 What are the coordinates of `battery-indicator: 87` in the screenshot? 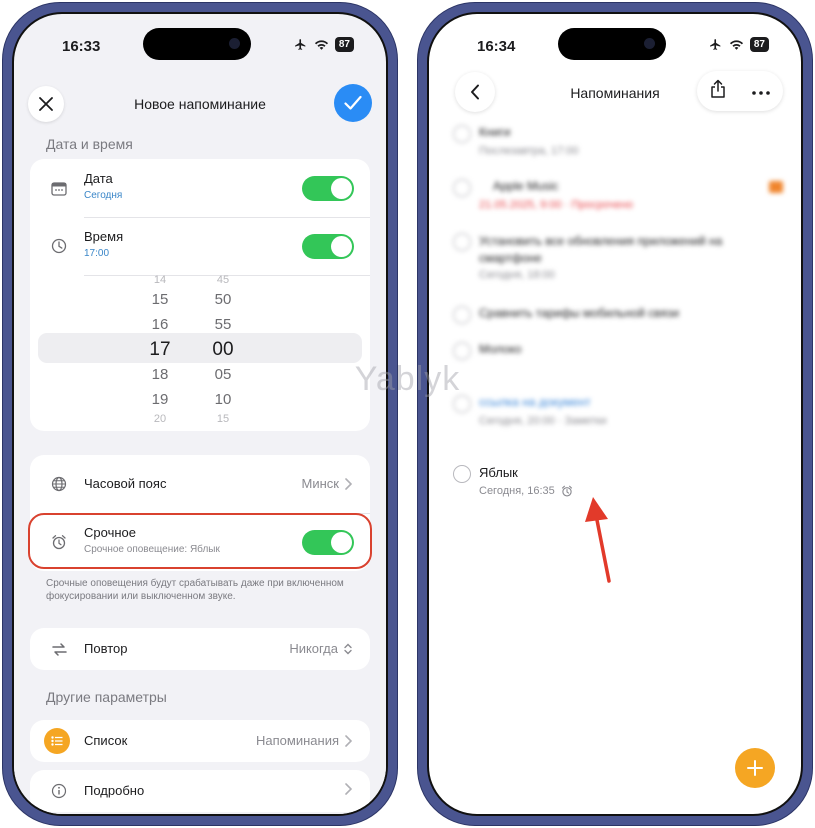 It's located at (344, 44).